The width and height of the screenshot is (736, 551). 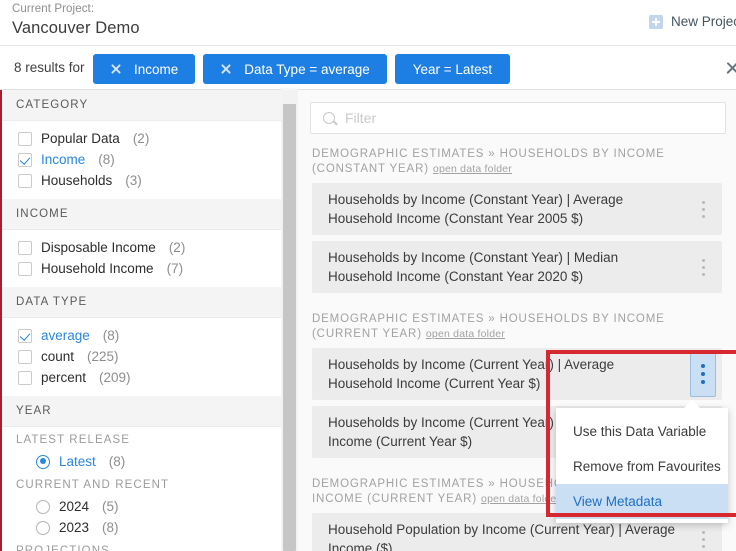 What do you see at coordinates (141, 527) in the screenshot?
I see `facet-option-2023: 2023 (8)` at bounding box center [141, 527].